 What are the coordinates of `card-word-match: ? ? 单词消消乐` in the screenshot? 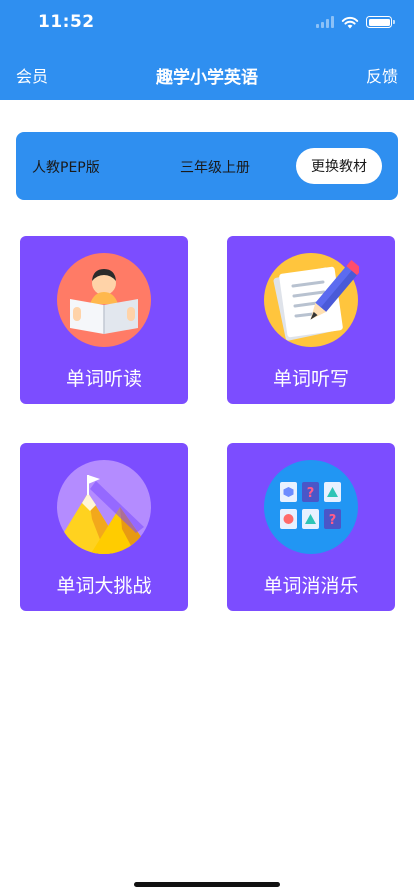 It's located at (311, 527).